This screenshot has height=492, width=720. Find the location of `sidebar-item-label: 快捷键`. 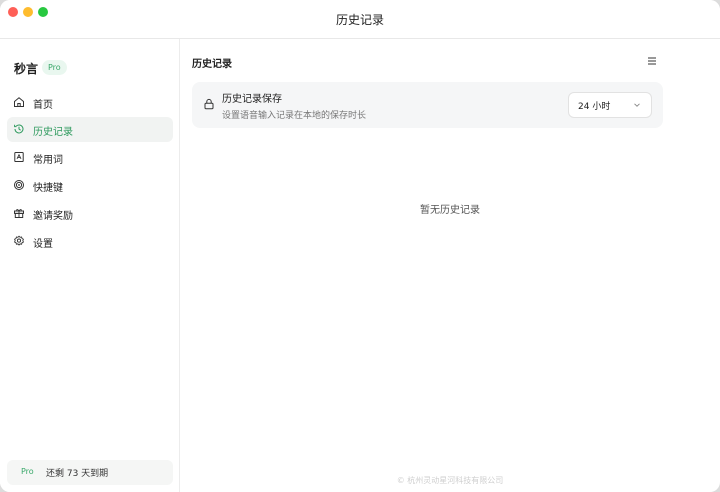

sidebar-item-label: 快捷键 is located at coordinates (48, 188).